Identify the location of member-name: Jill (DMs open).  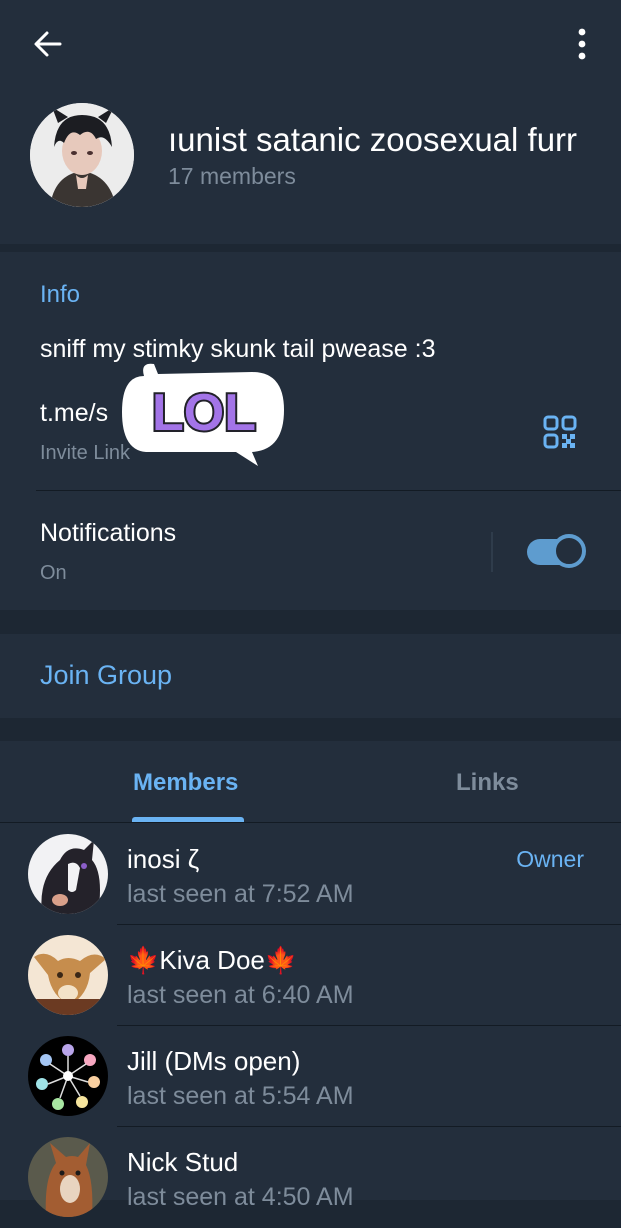
(214, 1061).